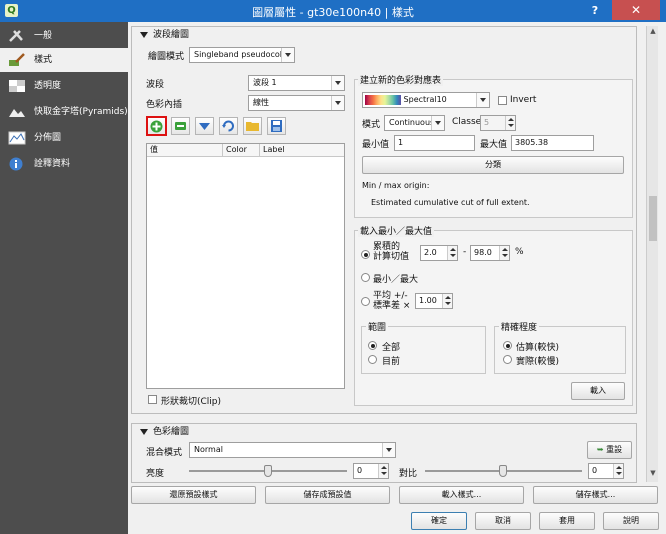  What do you see at coordinates (371, 471) in the screenshot?
I see `brightness-spinbox: 0` at bounding box center [371, 471].